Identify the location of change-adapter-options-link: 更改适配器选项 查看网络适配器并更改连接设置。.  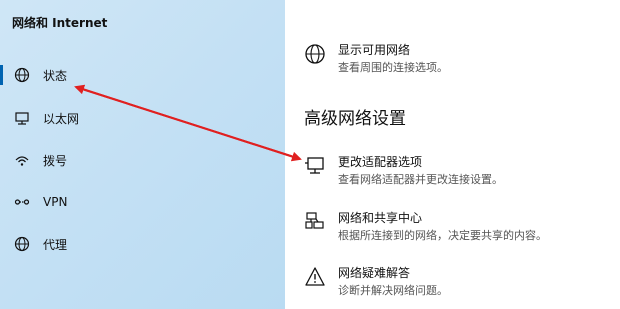
(452, 173).